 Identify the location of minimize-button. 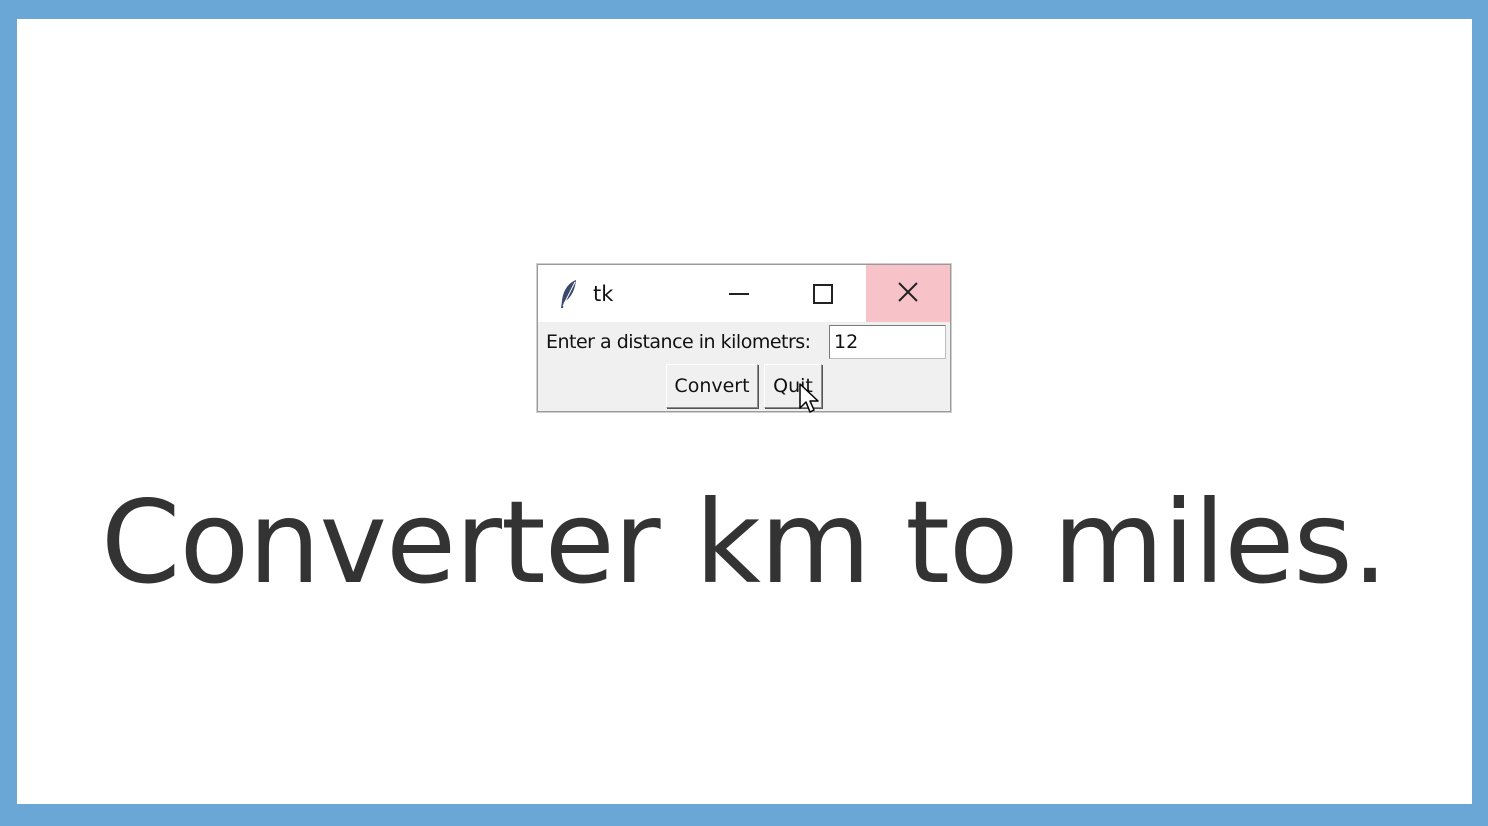
(739, 293).